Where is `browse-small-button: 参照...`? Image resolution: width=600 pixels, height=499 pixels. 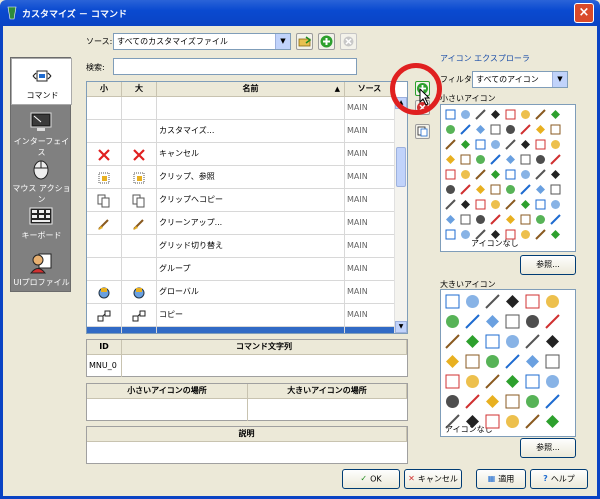 browse-small-button: 参照... is located at coordinates (548, 265).